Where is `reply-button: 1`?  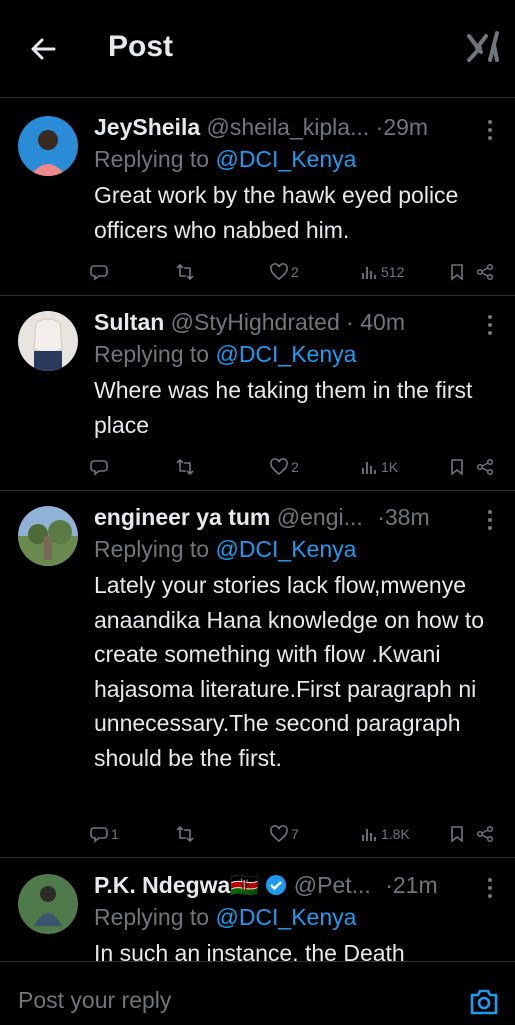 reply-button: 1 is located at coordinates (104, 834).